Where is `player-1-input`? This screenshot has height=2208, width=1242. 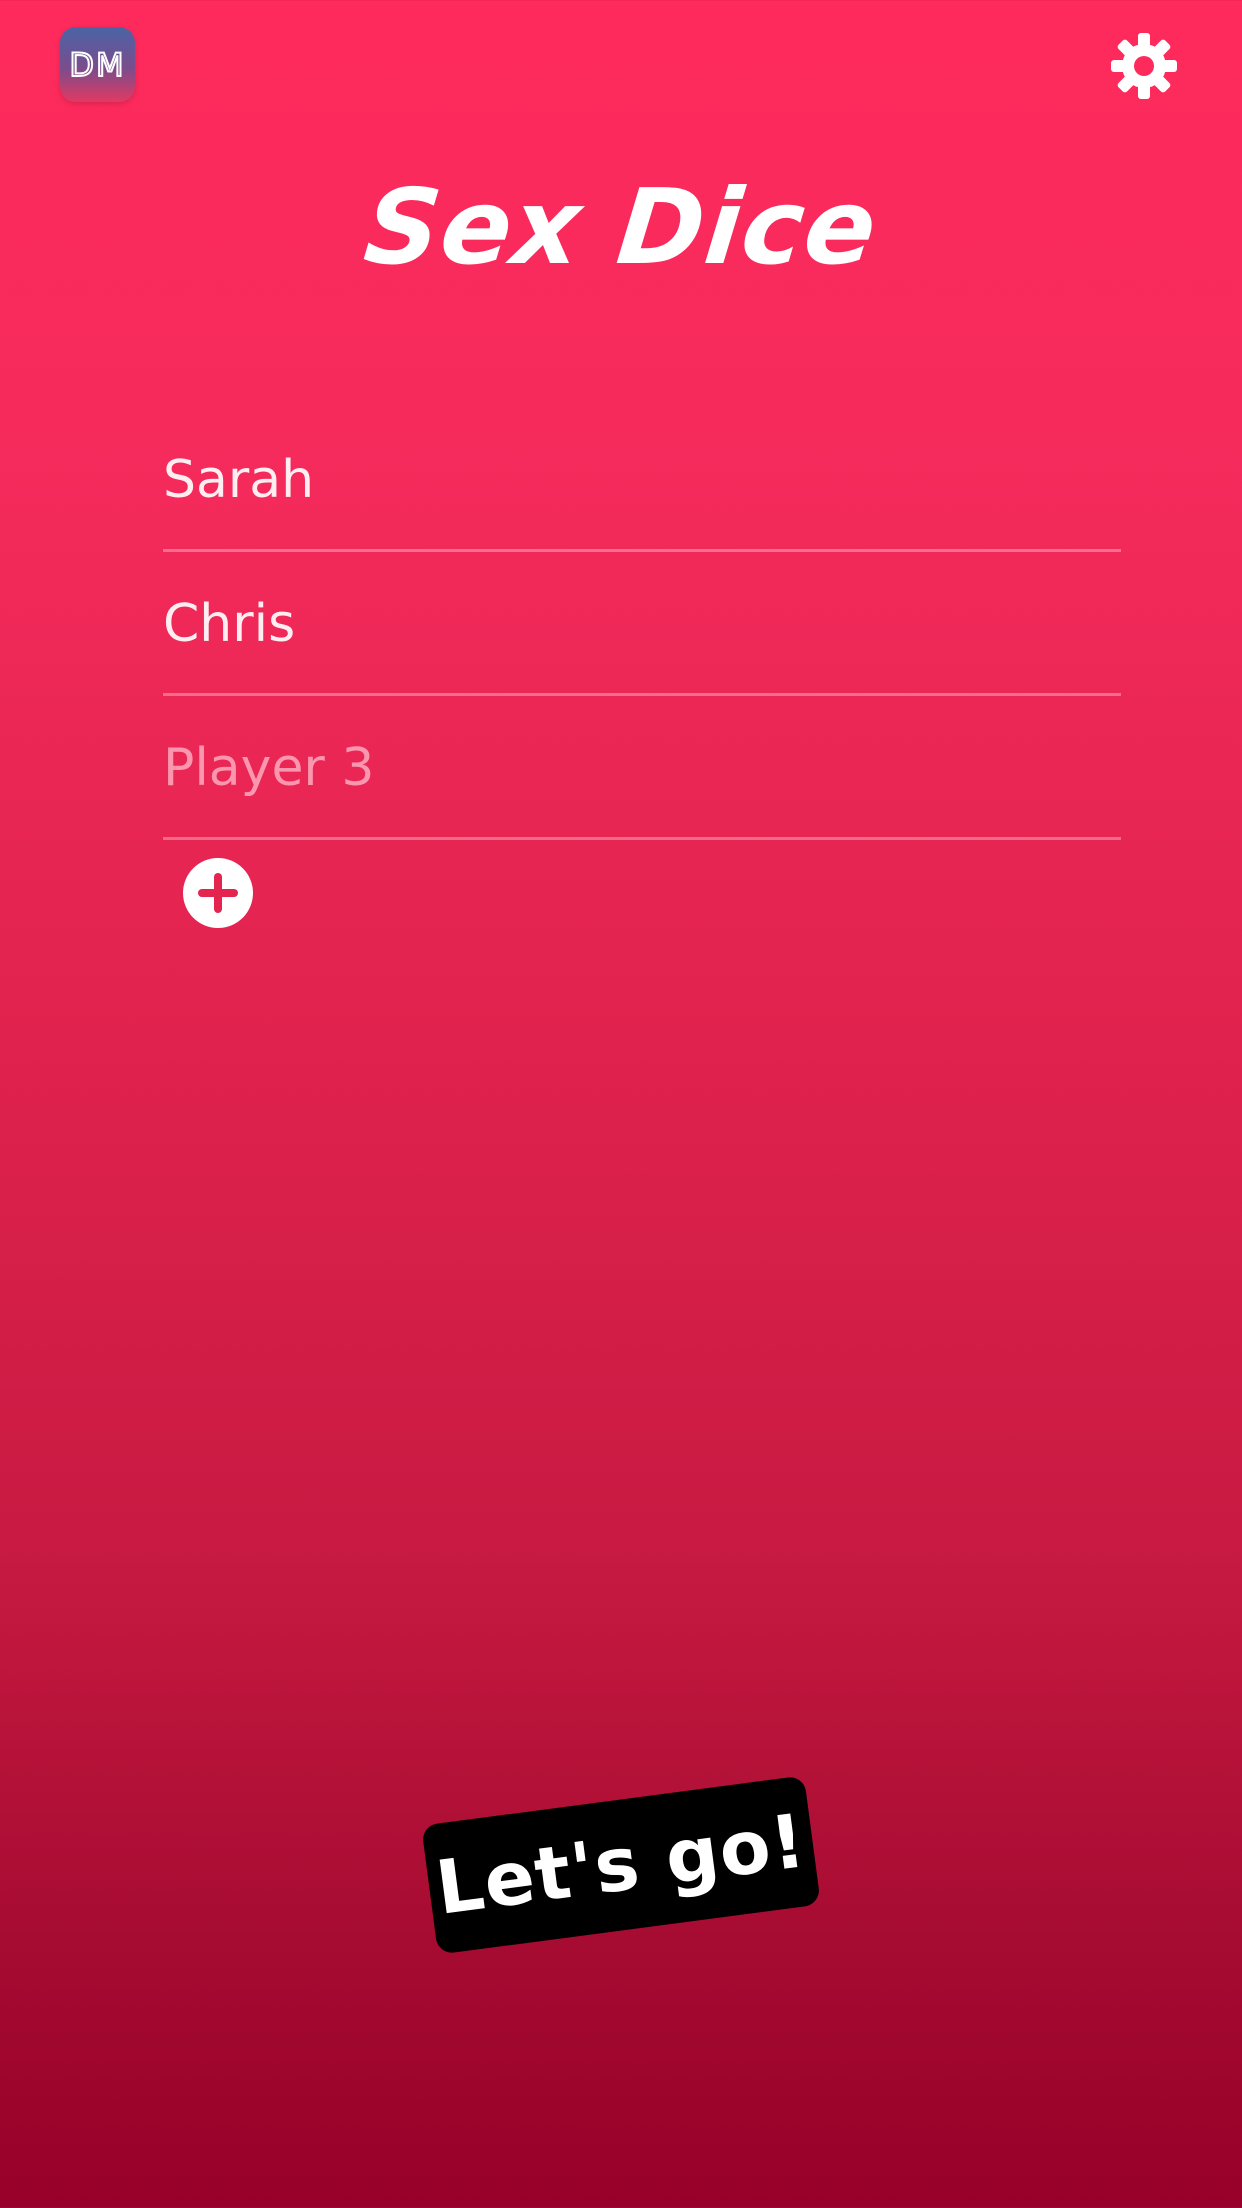 player-1-input is located at coordinates (642, 480).